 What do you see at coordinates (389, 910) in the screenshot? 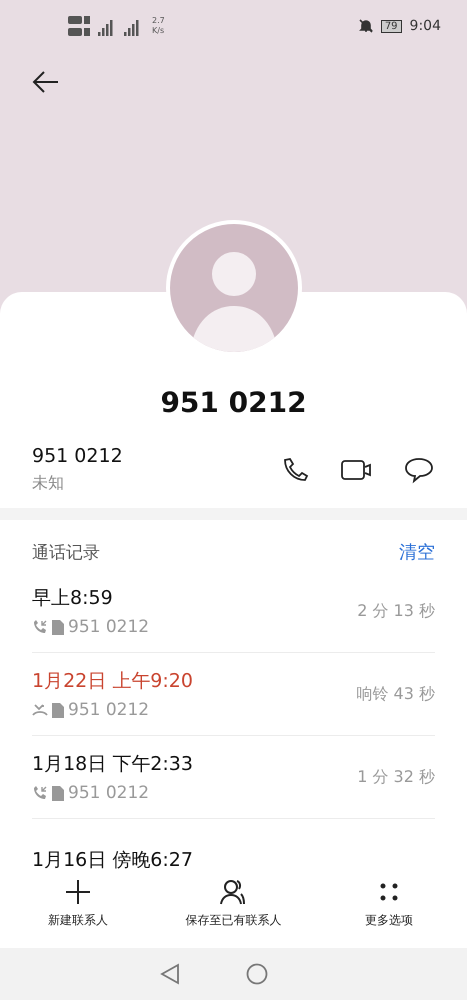
I see `action-button: 更多选项` at bounding box center [389, 910].